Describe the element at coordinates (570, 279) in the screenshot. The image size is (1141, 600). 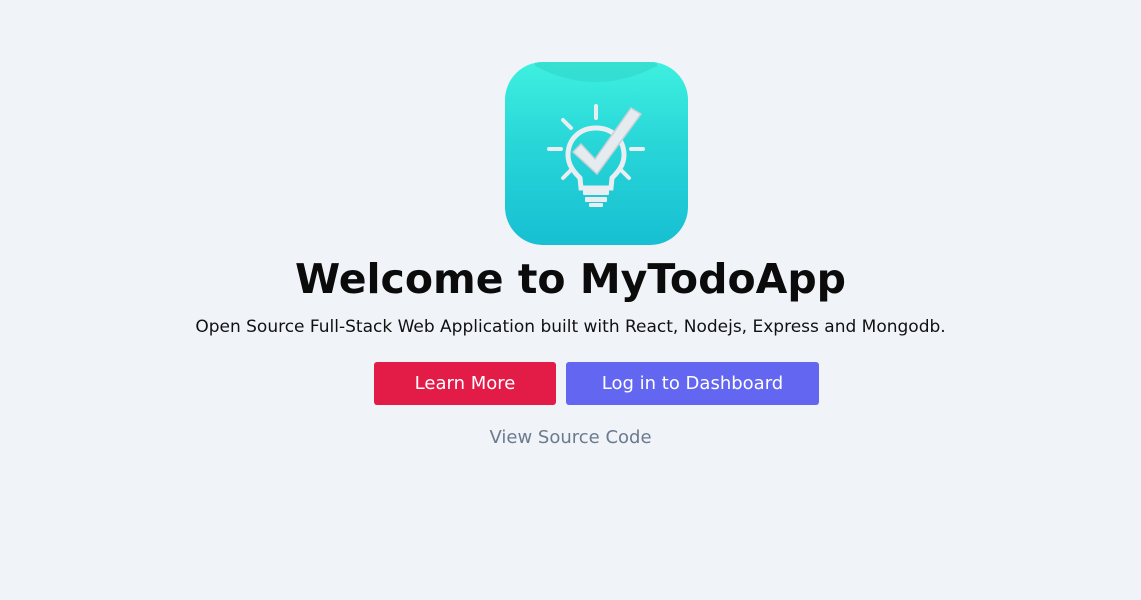
I see `page-title: Welcome to MyTodoApp` at that location.